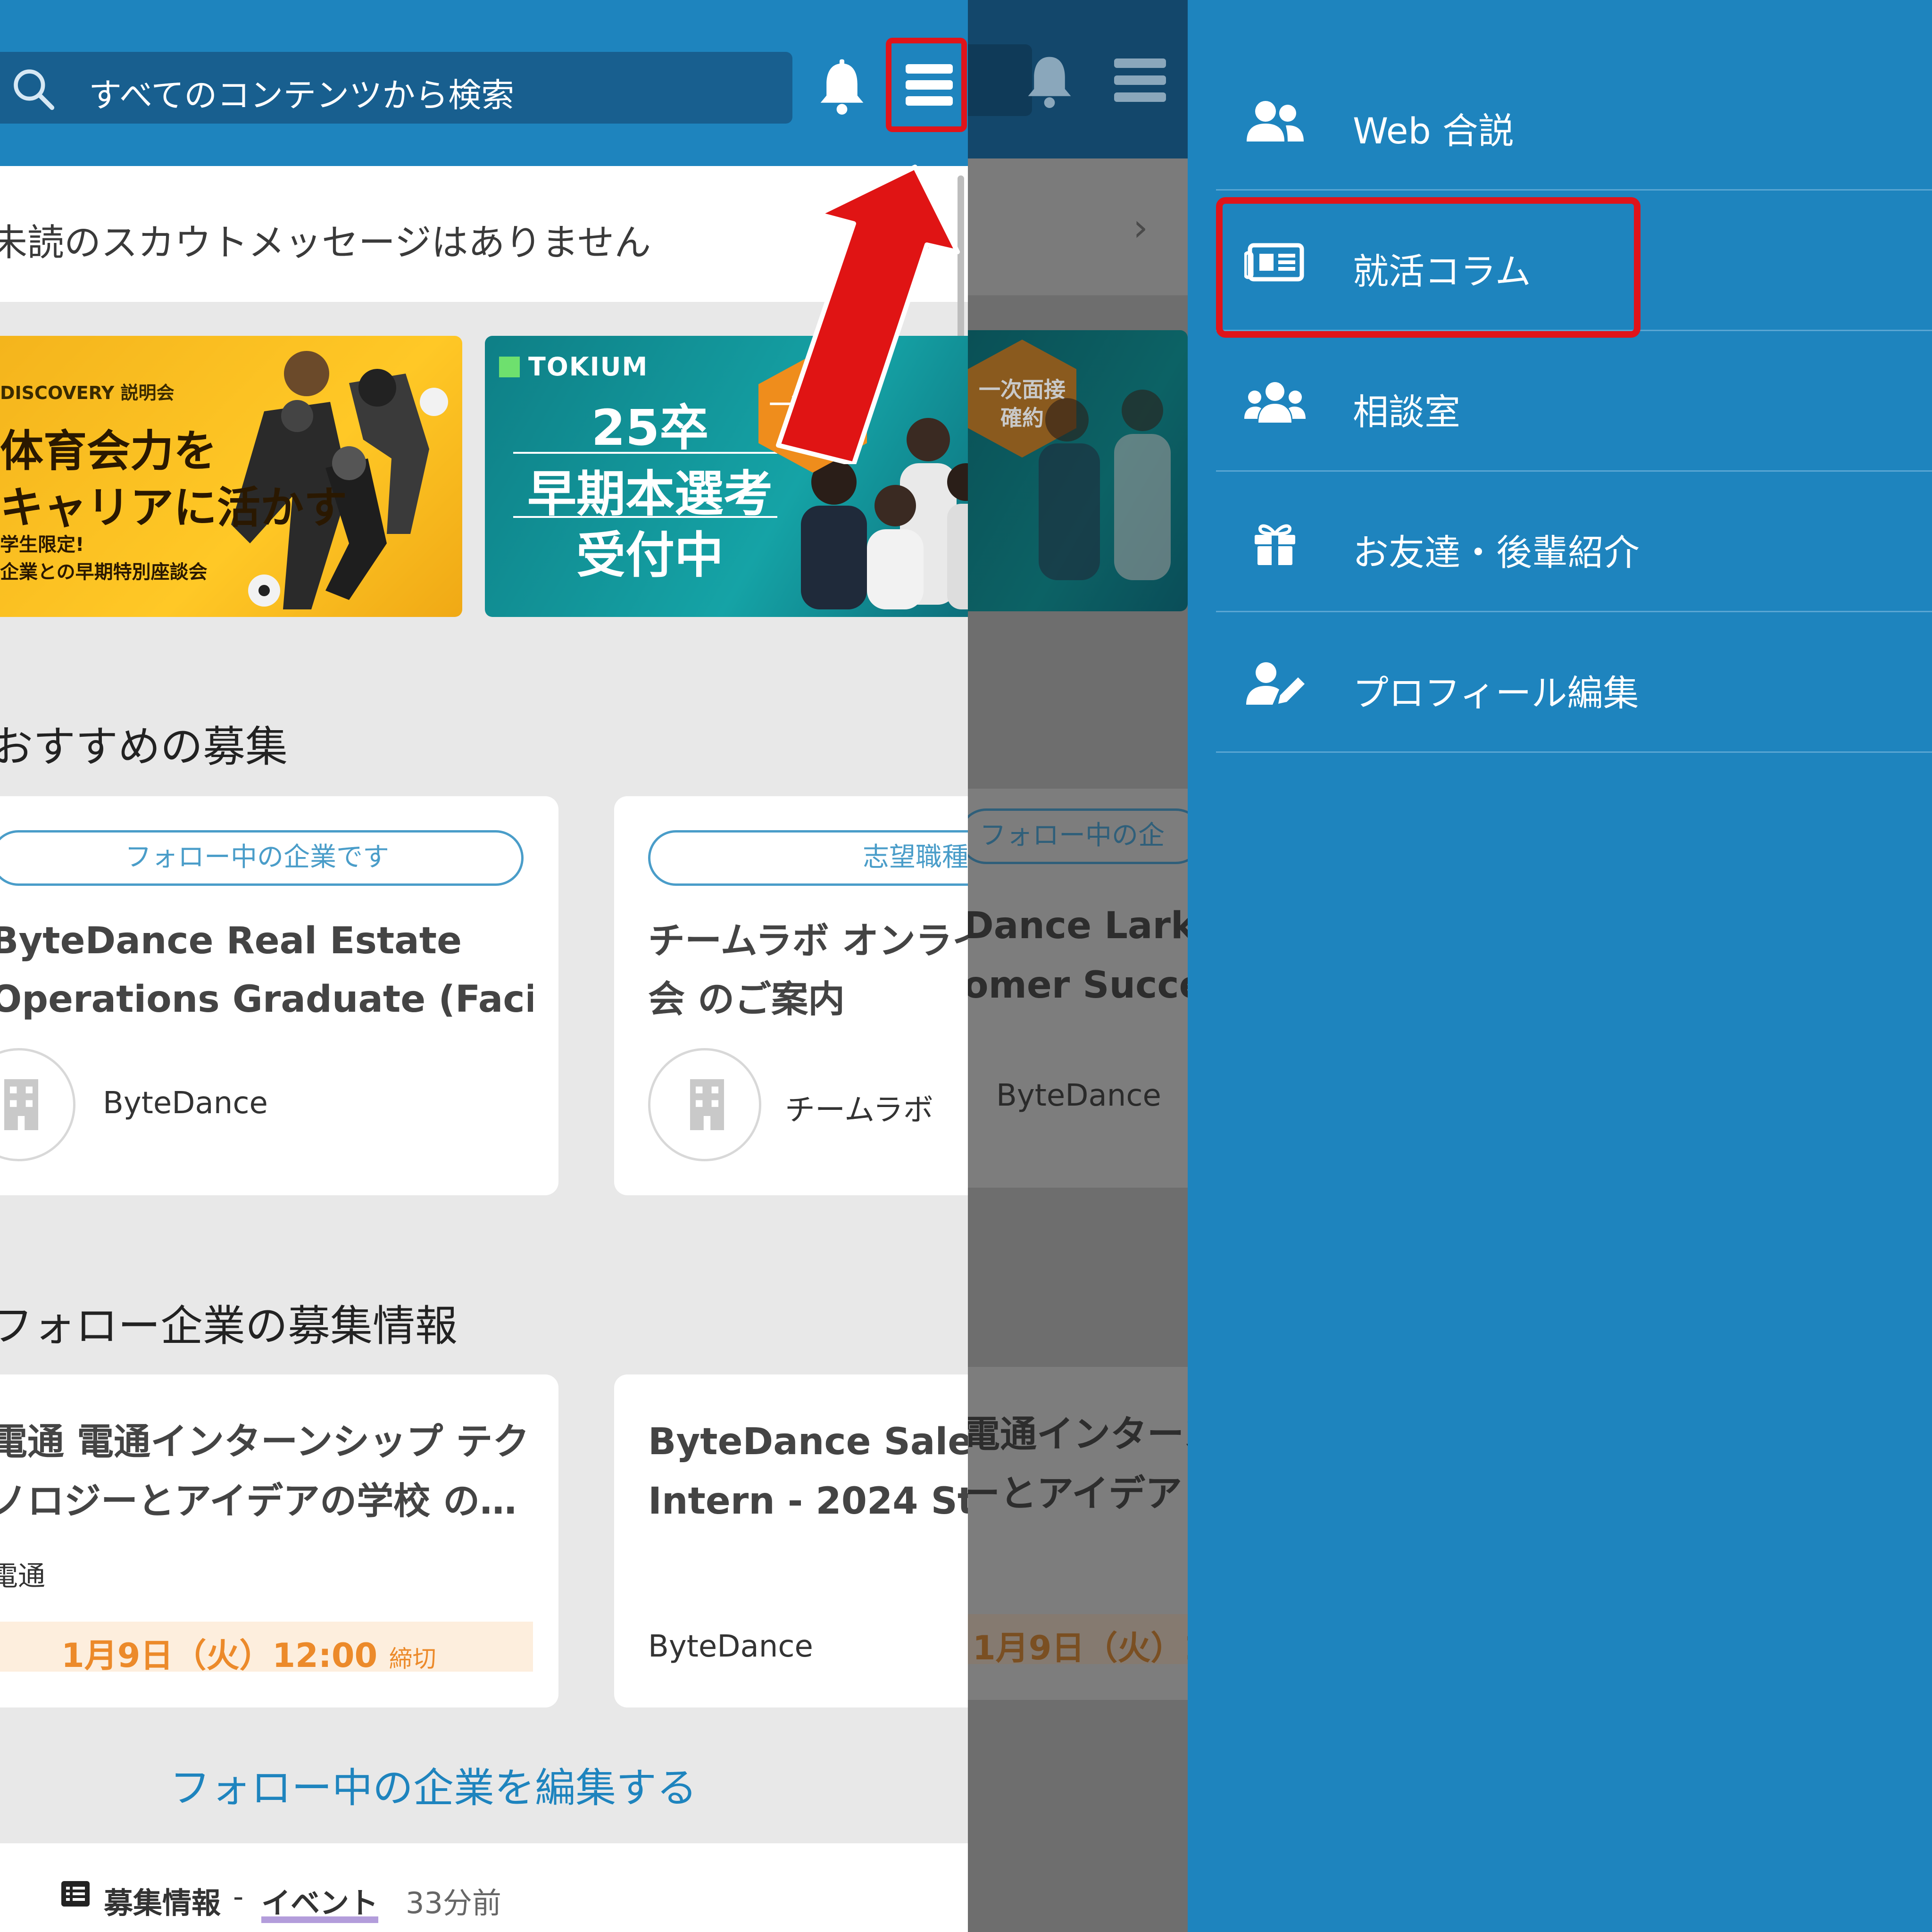 The image size is (1932, 1932). What do you see at coordinates (434, 1785) in the screenshot?
I see `edit-followed-companies-link: フォロー中の企業を編集する` at bounding box center [434, 1785].